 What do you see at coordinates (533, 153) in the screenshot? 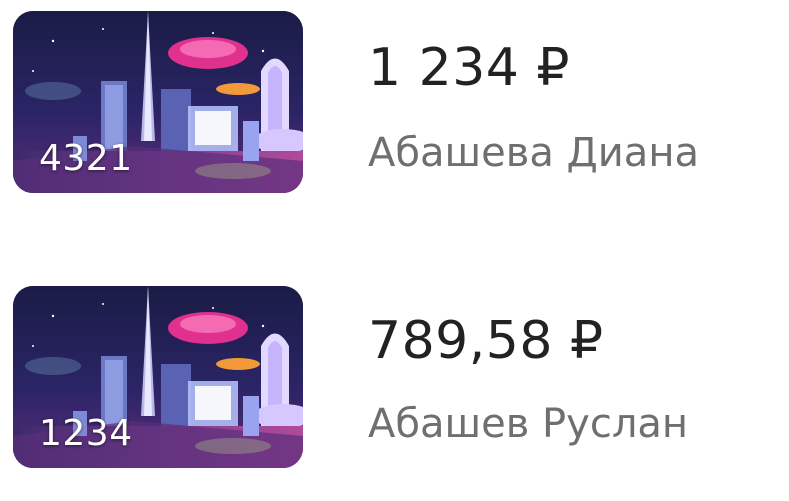
I see `card-holder-name: Абашева Диана` at bounding box center [533, 153].